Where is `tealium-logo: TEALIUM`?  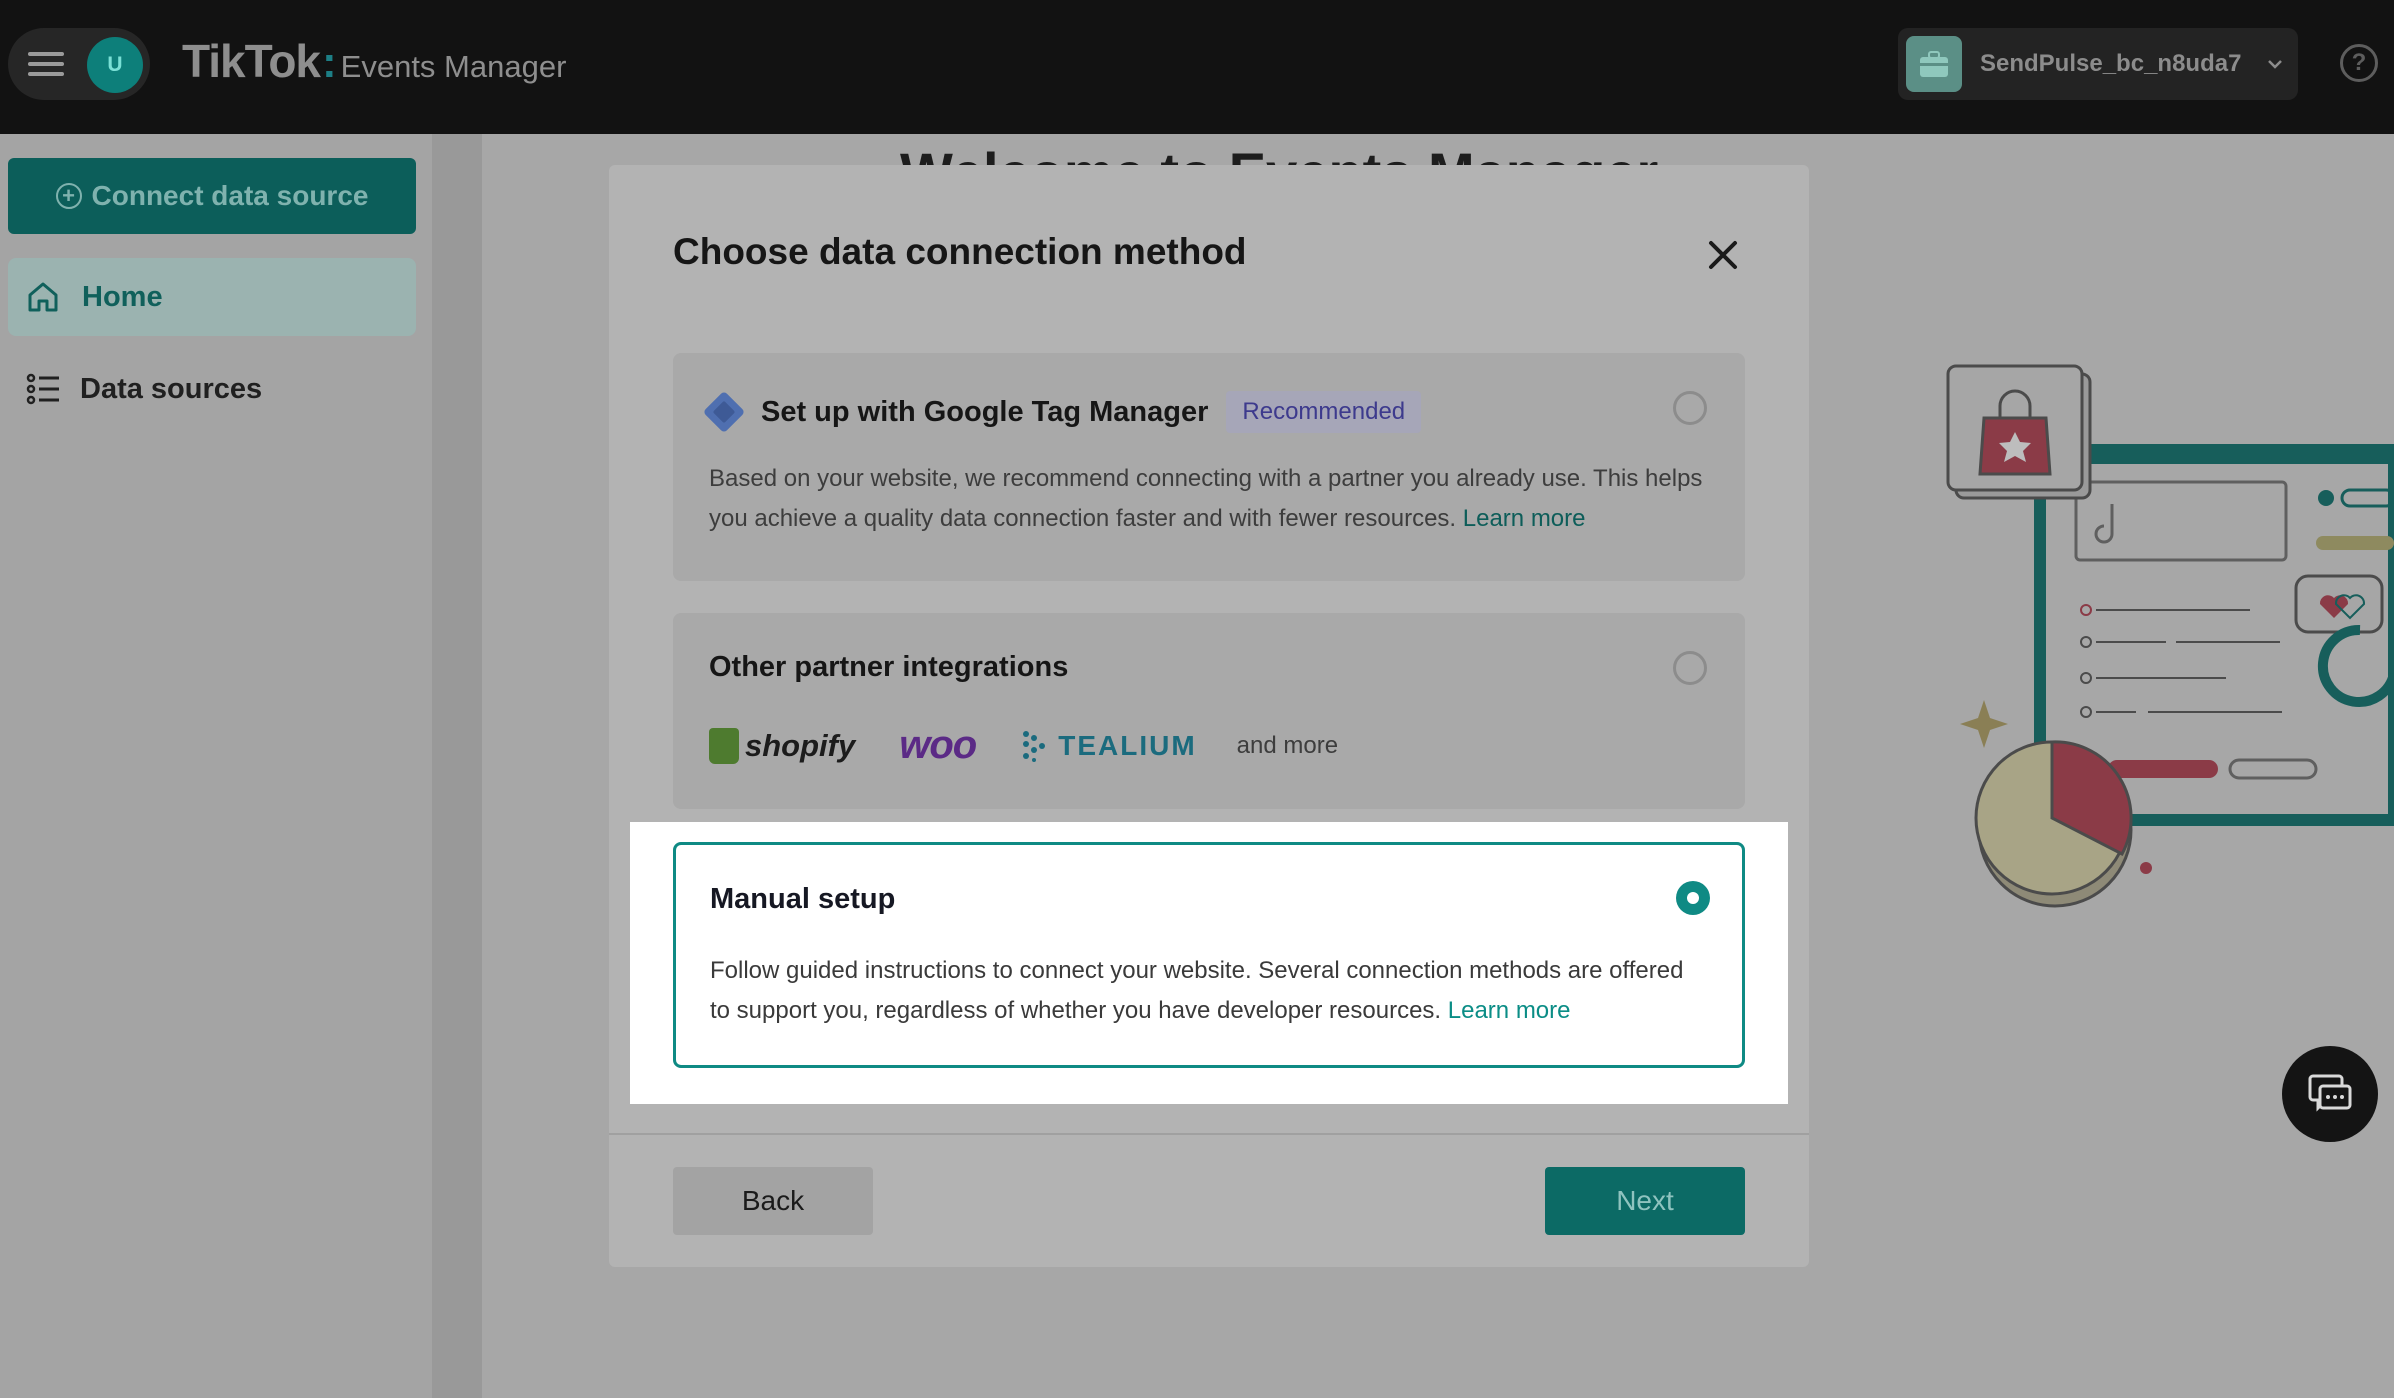
tealium-logo: TEALIUM is located at coordinates (1108, 746).